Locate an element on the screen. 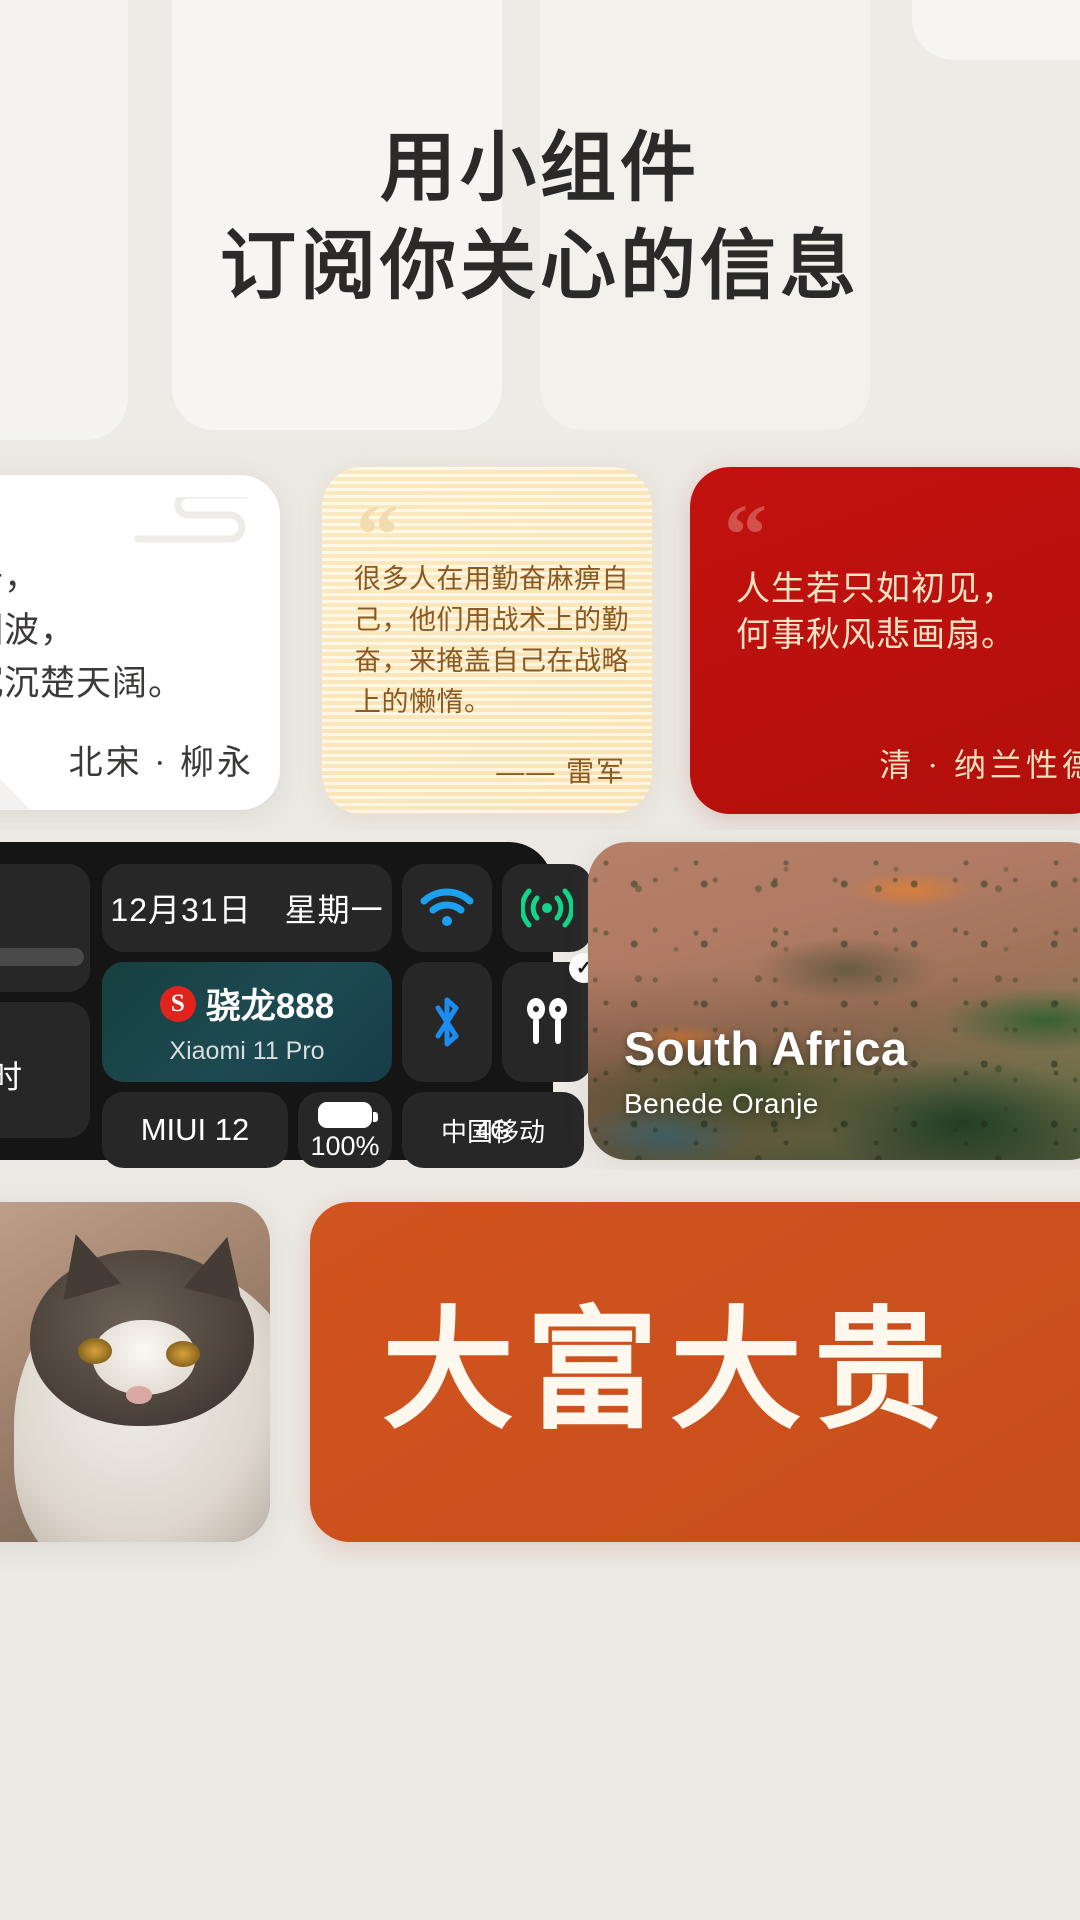 This screenshot has height=1920, width=1080. quote-text: 很多人在用勤奋麻痹自己，他们用战术上的勤奋，来掩盖自己在战略上的懒惰。 is located at coordinates (491, 640).